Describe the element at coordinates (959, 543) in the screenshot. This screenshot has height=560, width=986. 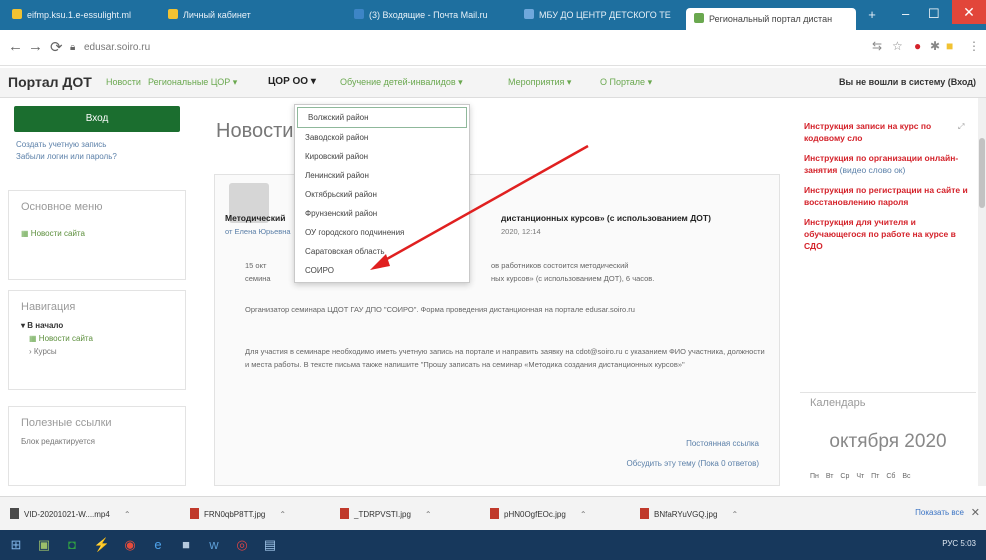
I see `system-tray: РУС 5:03` at that location.